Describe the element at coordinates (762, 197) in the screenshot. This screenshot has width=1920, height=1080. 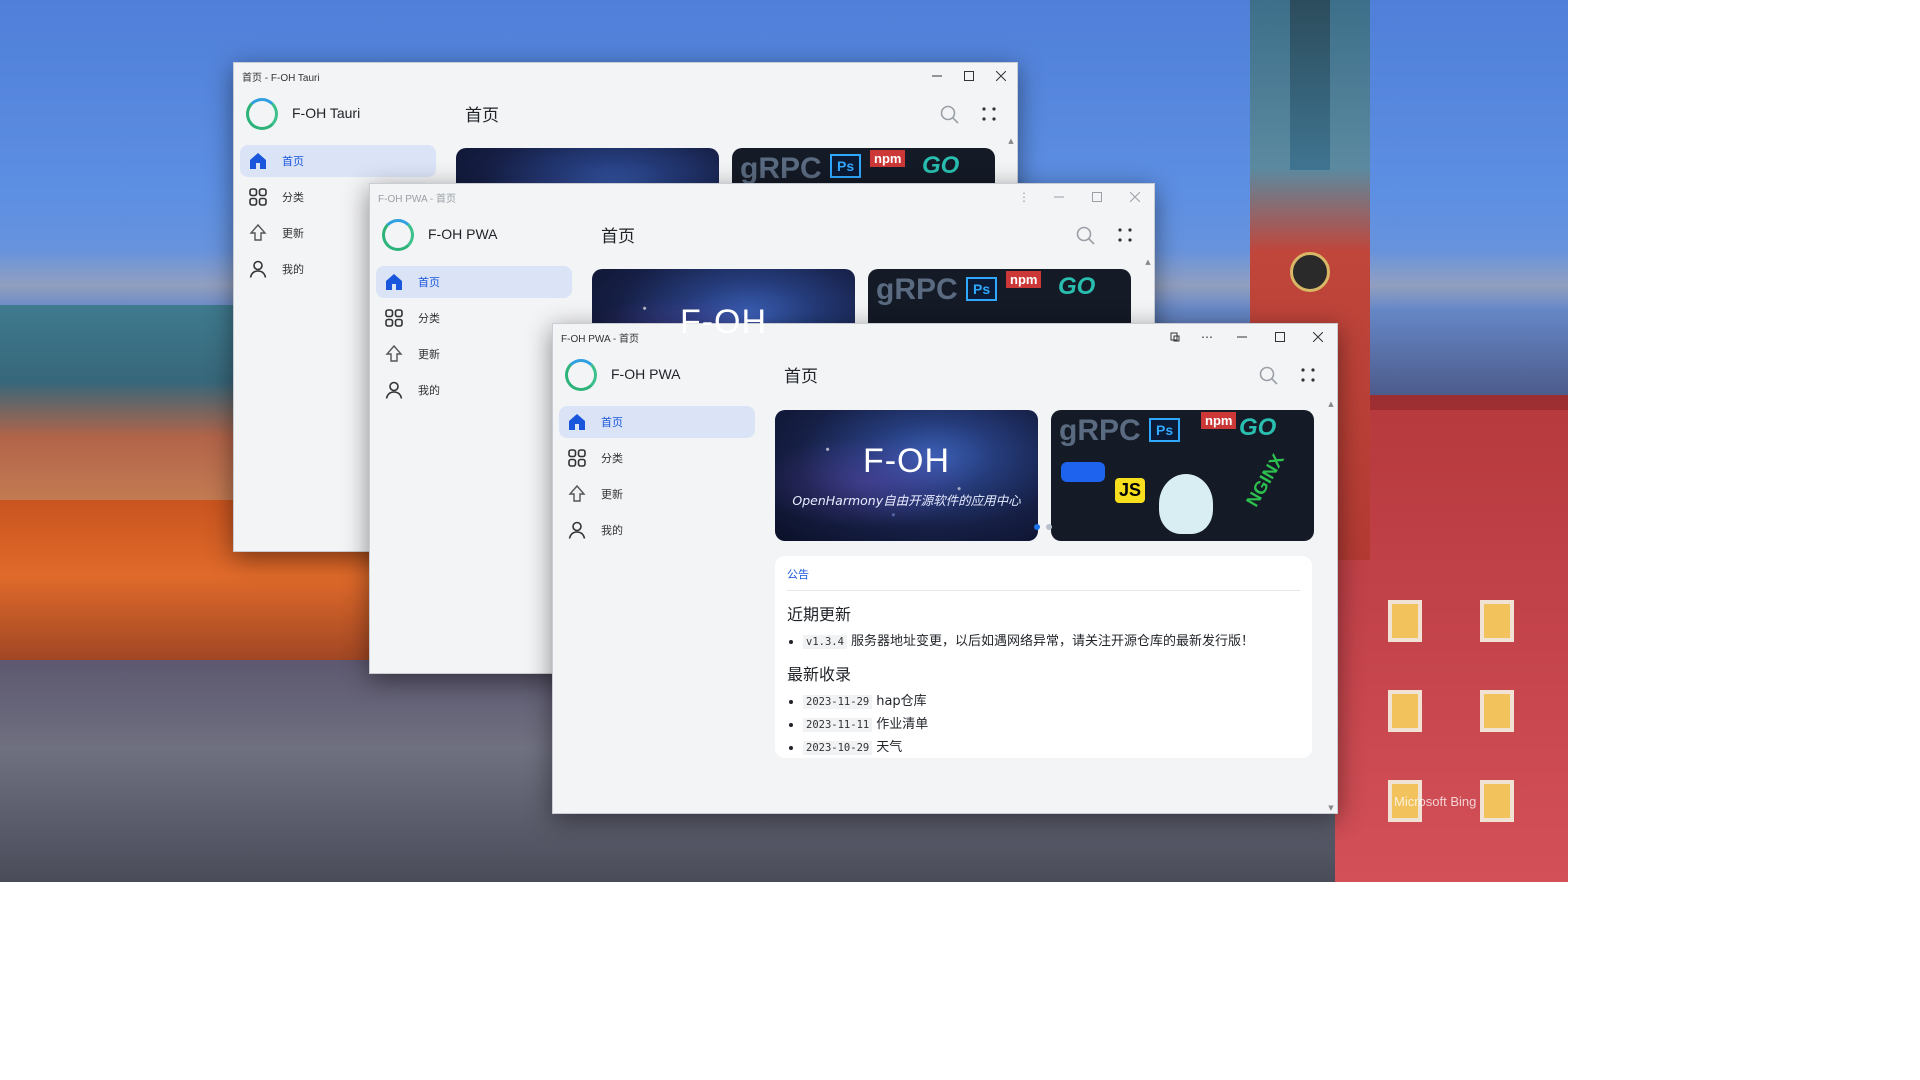
I see `titlebar: F-OH PWA - 首页 ⋮` at that location.